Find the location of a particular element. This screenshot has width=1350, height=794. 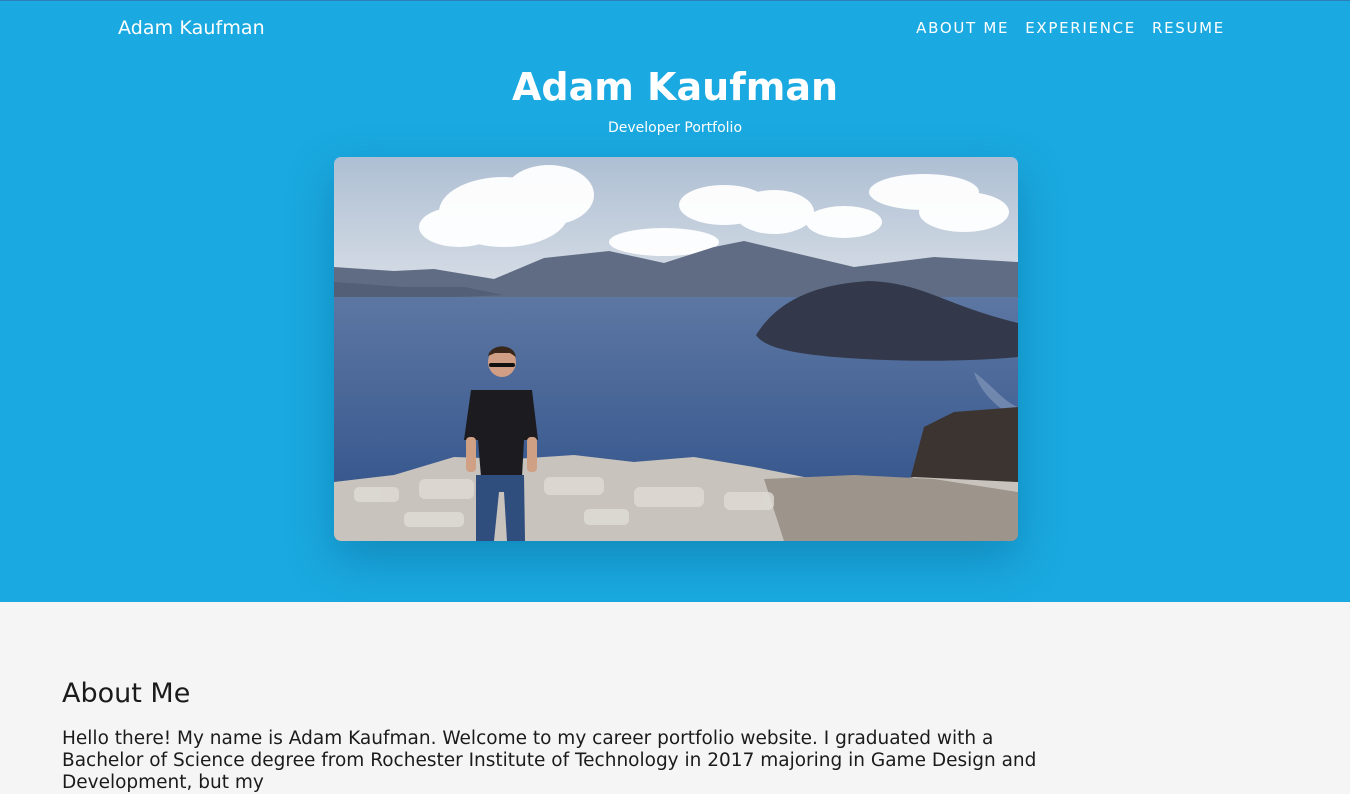

page-title: Adam Kaufman is located at coordinates (675, 87).